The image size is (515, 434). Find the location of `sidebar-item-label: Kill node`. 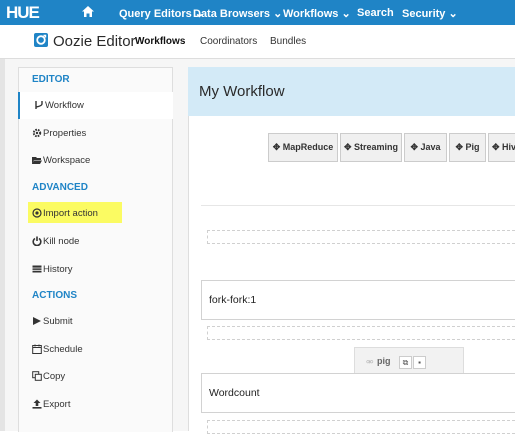

sidebar-item-label: Kill node is located at coordinates (61, 241).